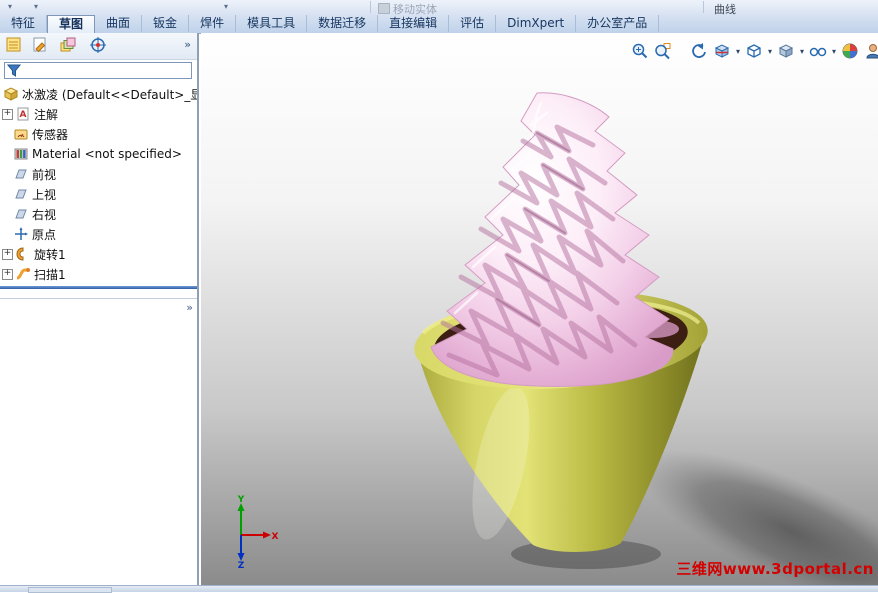 Image resolution: width=878 pixels, height=593 pixels. What do you see at coordinates (44, 174) in the screenshot?
I see `tree-item-label: 前视` at bounding box center [44, 174].